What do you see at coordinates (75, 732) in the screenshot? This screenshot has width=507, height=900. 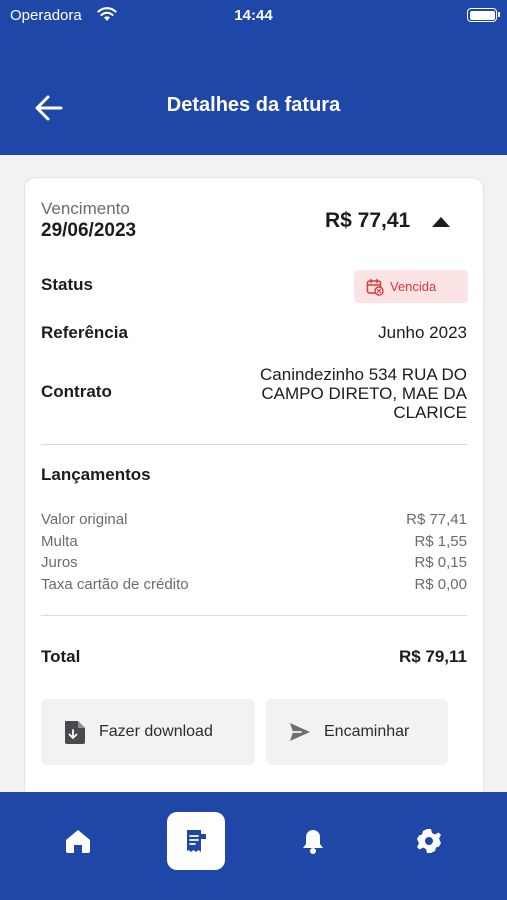 I see `file-download-icon` at bounding box center [75, 732].